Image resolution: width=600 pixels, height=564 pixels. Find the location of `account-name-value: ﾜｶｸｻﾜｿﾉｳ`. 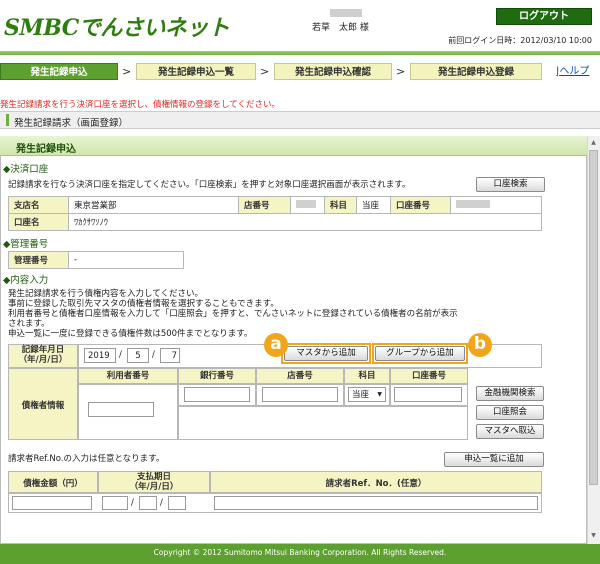

account-name-value: ﾜｶｸｻﾜｿﾉｳ is located at coordinates (305, 222).